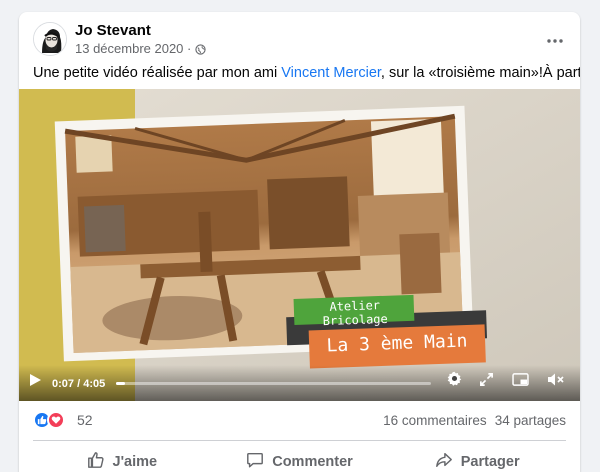 This screenshot has width=600, height=472. Describe the element at coordinates (299, 440) in the screenshot. I see `divider` at that location.